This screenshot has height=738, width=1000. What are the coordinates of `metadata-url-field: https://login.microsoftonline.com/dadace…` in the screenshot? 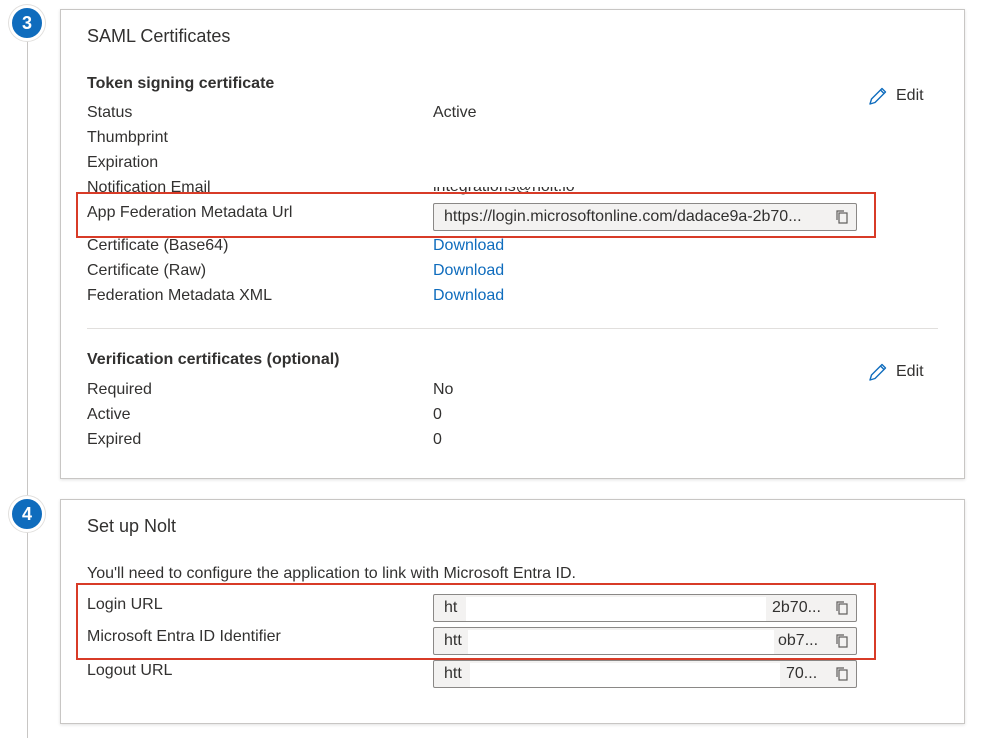 It's located at (645, 217).